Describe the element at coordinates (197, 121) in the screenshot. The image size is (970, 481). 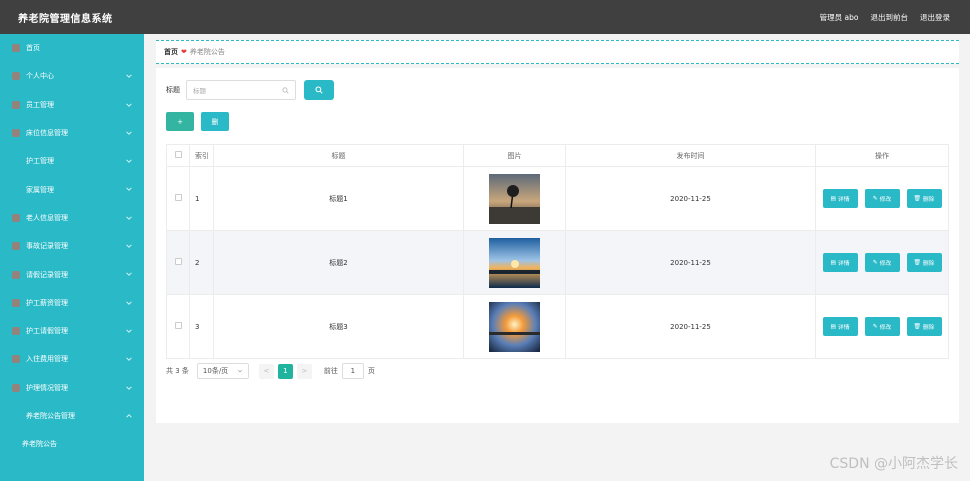
I see `action-buttons: + 删` at that location.